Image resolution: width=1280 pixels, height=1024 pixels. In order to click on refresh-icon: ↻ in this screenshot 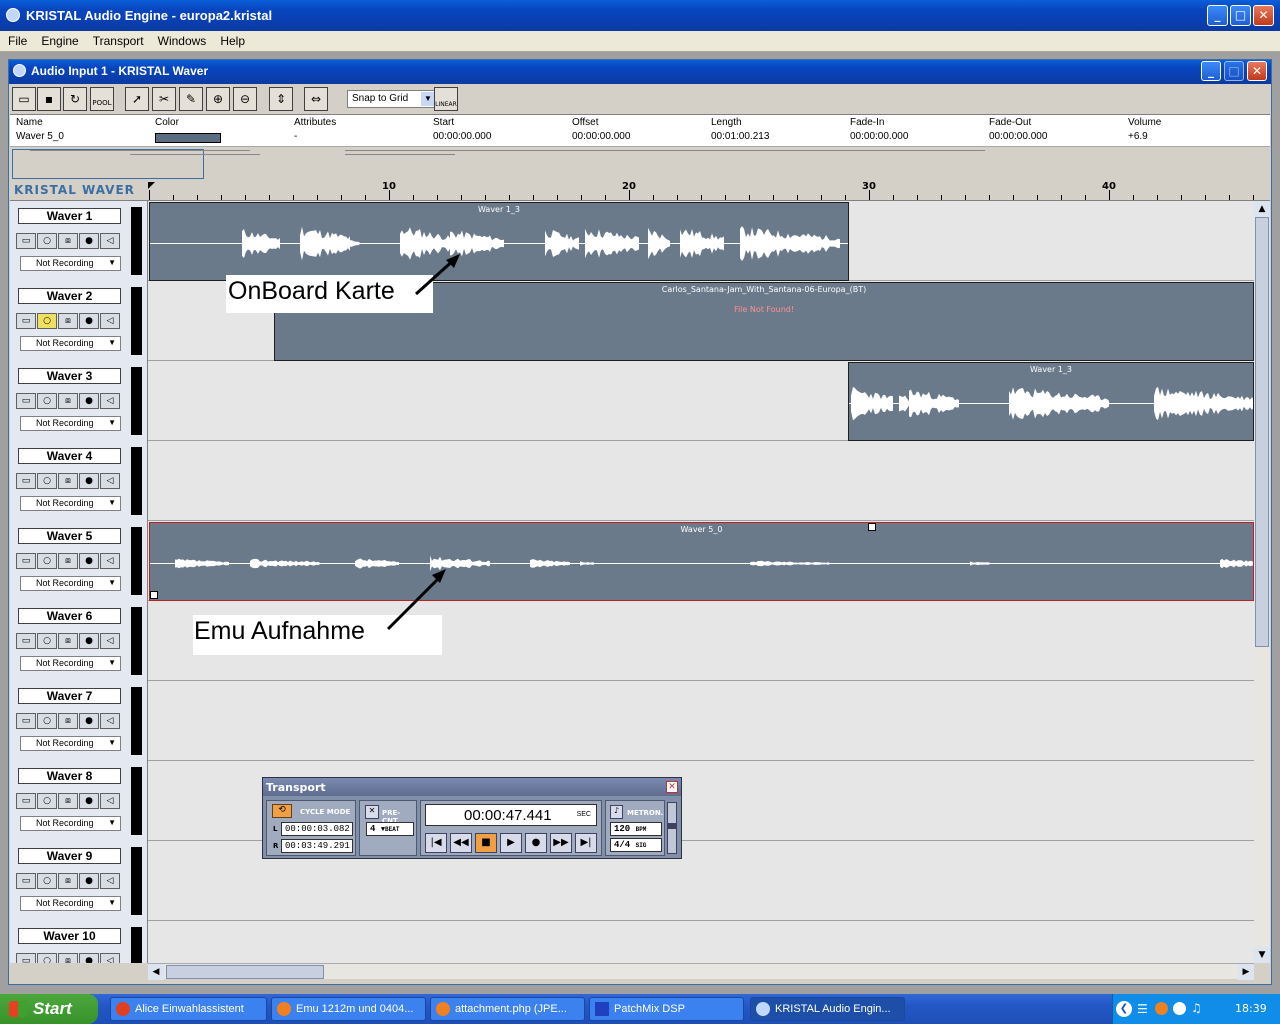, I will do `click(75, 99)`.